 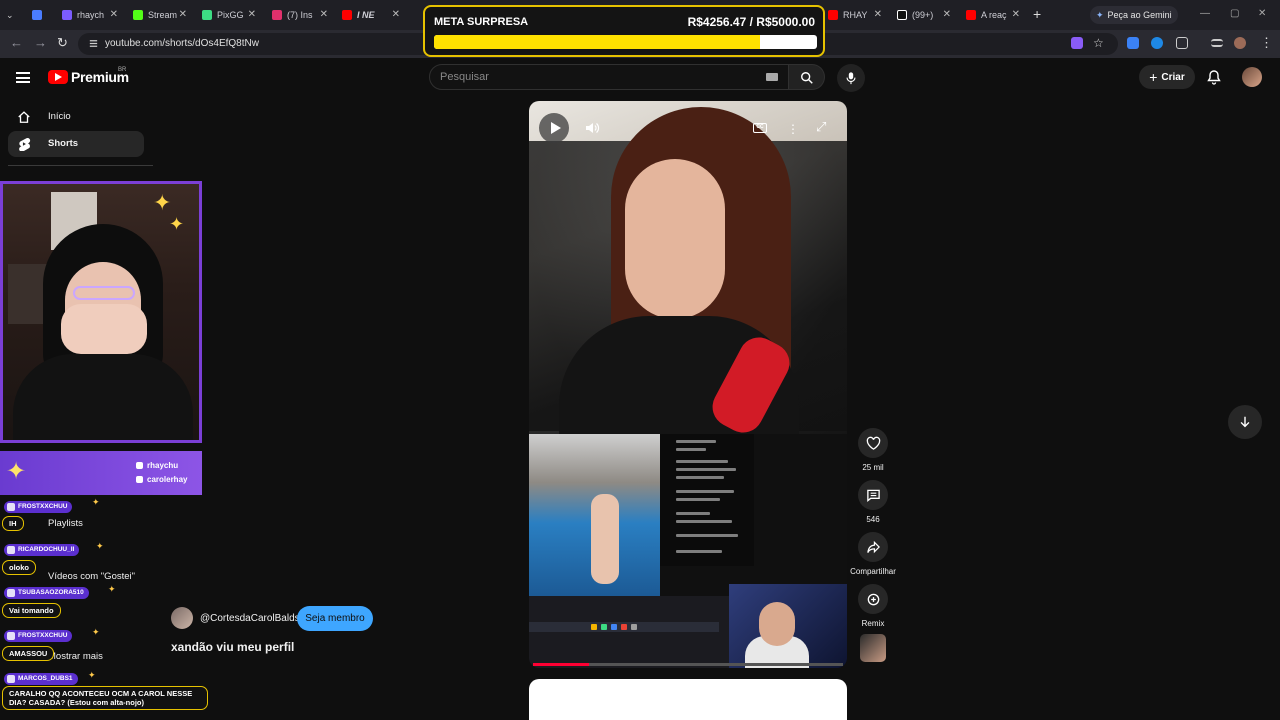 What do you see at coordinates (1240, 43) in the screenshot?
I see `profile-avatar-icon` at bounding box center [1240, 43].